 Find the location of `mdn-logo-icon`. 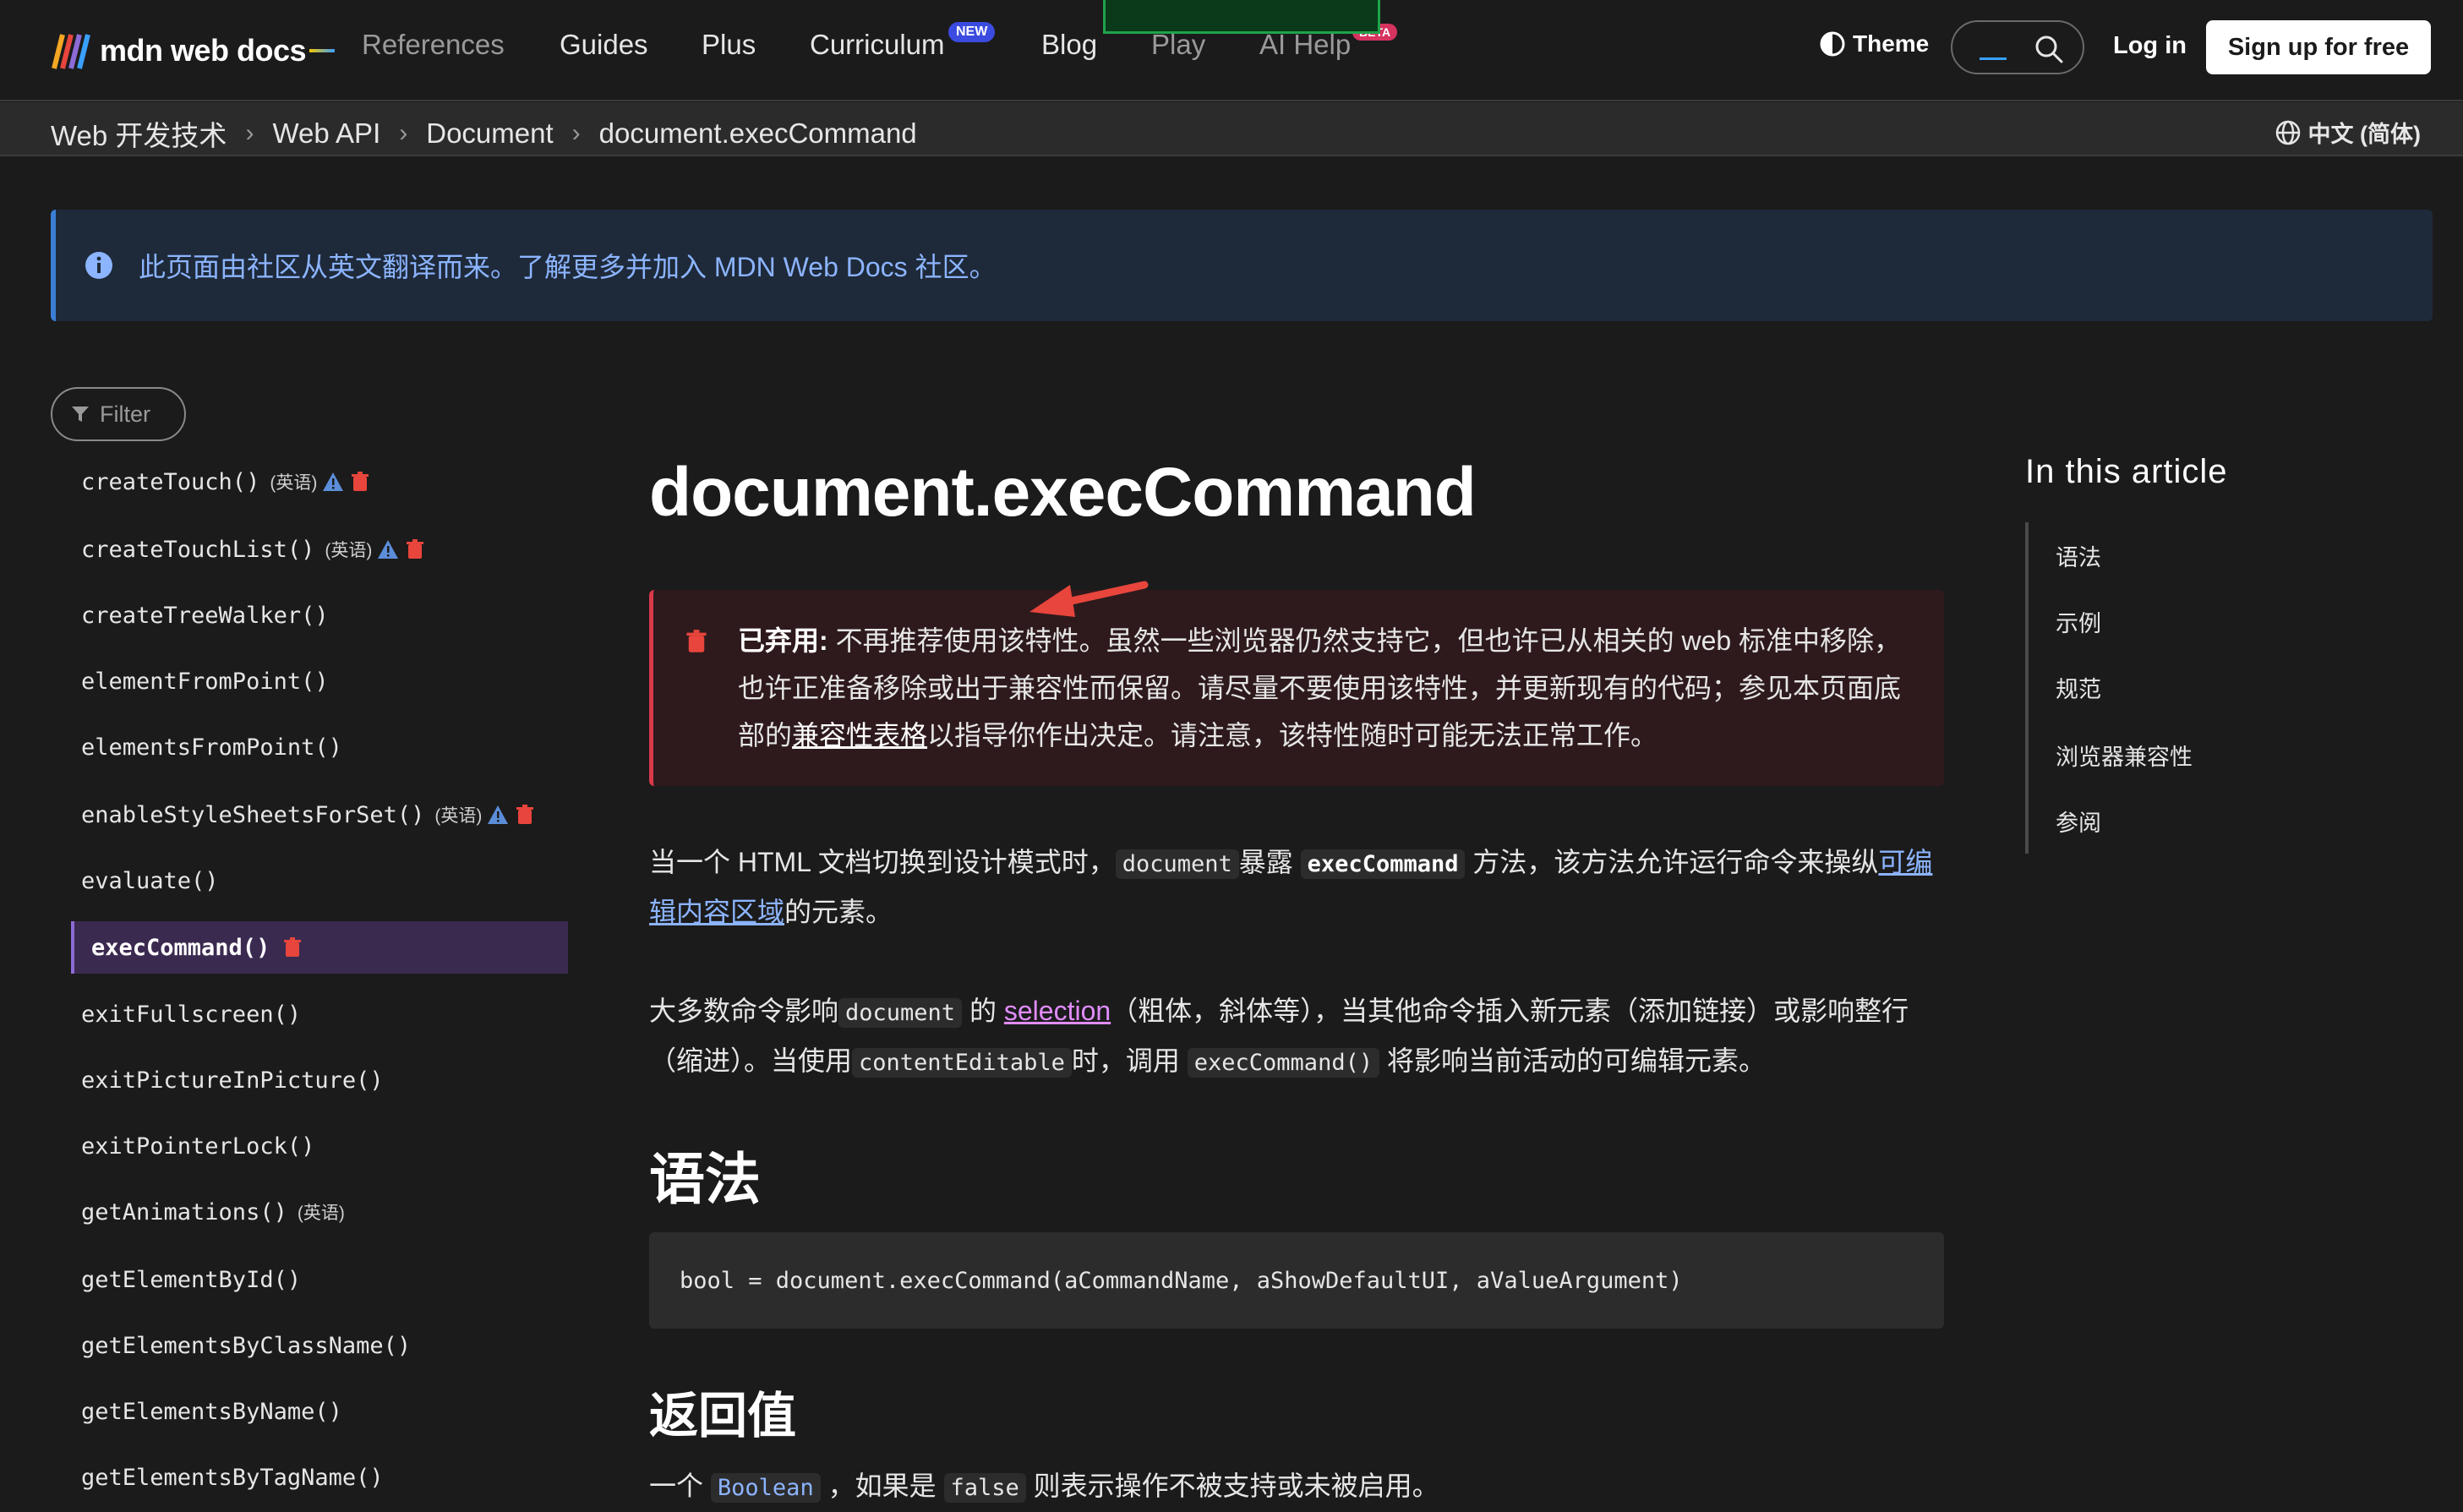

mdn-logo-icon is located at coordinates (71, 51).